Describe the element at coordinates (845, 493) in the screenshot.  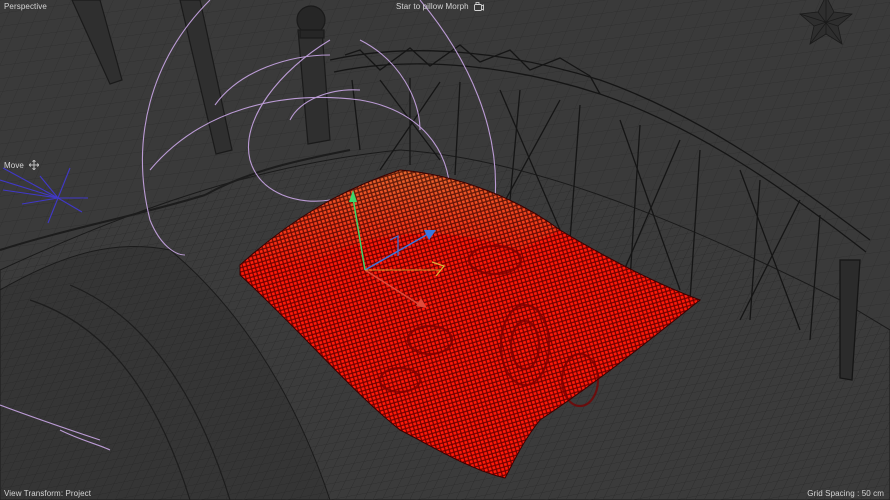
I see `grid-spacing-label: Grid Spacing : 50 cm` at that location.